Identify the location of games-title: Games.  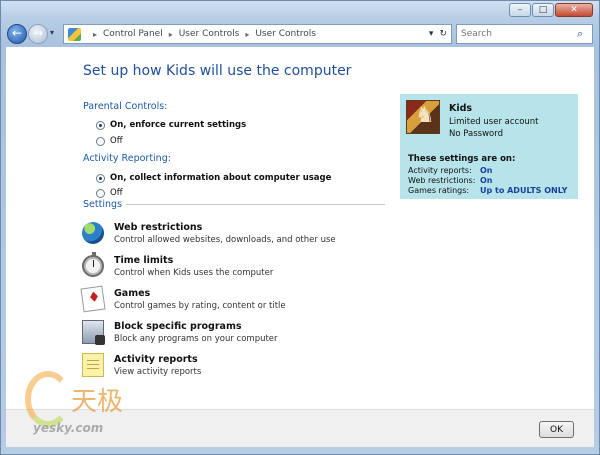
(132, 293).